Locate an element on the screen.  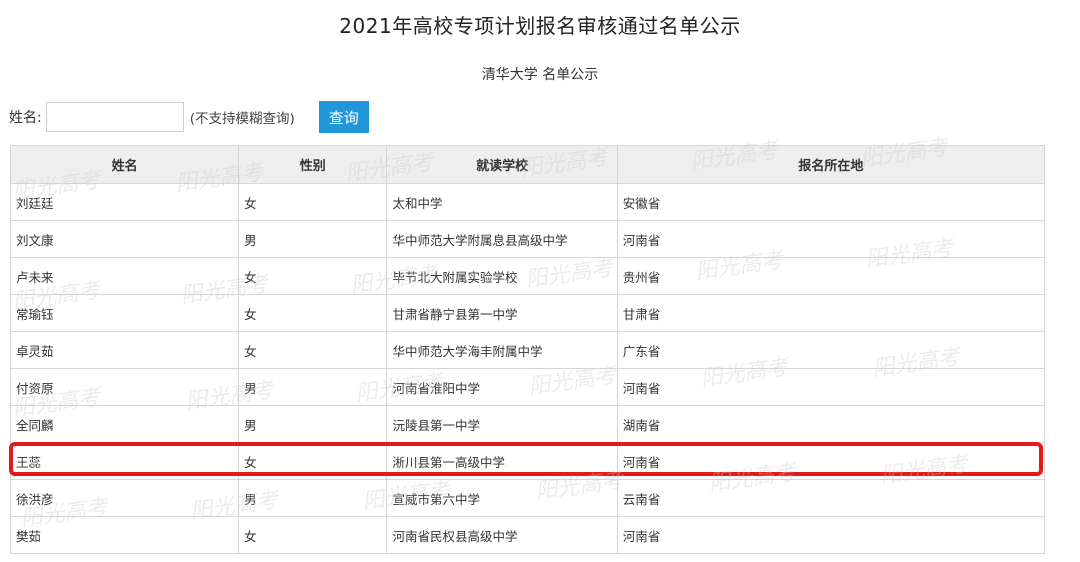
table-row: 刘文康 男 华中师范大学附属息县高级中学 河南省 is located at coordinates (527, 239).